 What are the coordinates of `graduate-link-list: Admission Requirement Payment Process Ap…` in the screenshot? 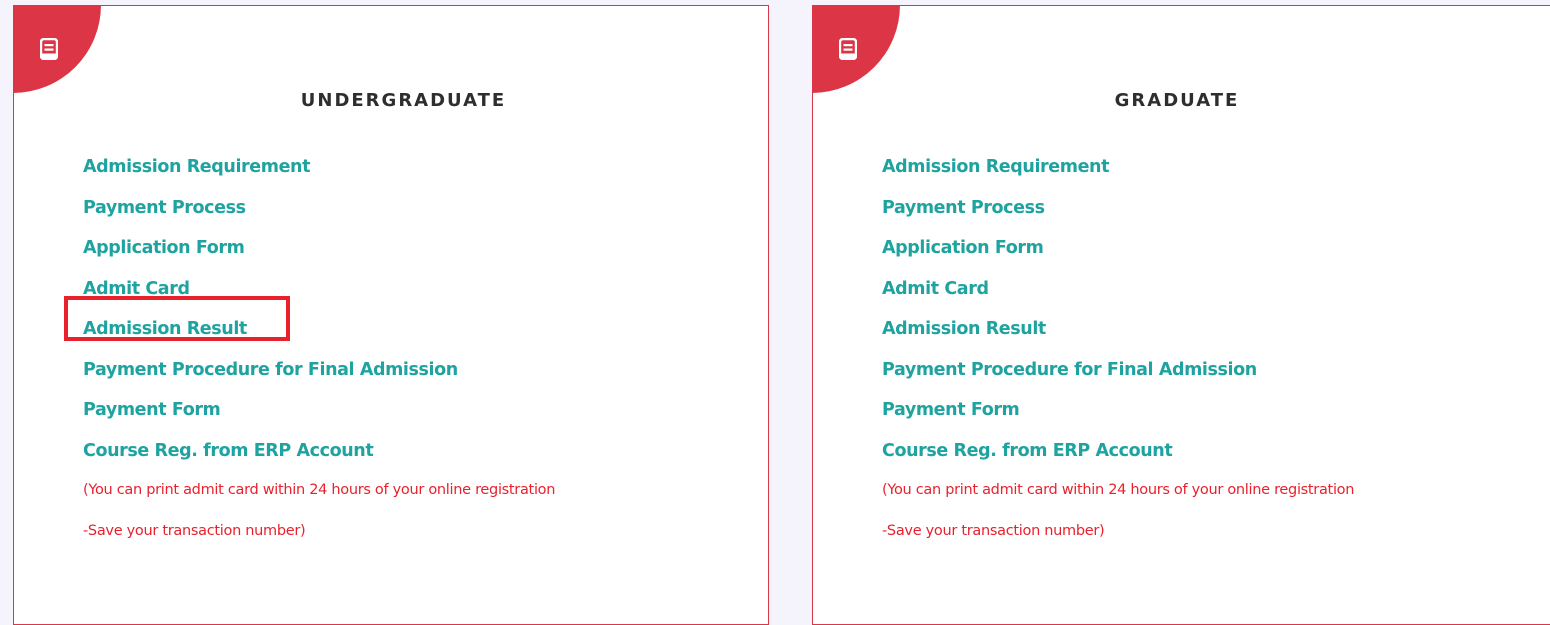 It's located at (1069, 316).